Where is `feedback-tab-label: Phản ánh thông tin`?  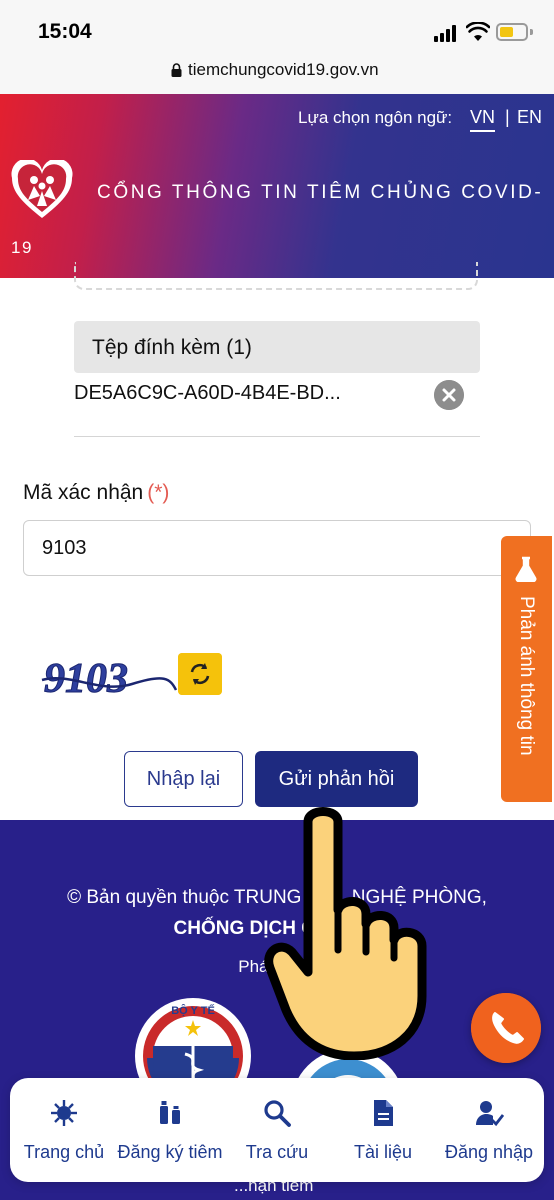
feedback-tab-label: Phản ánh thông tin is located at coordinates (526, 676).